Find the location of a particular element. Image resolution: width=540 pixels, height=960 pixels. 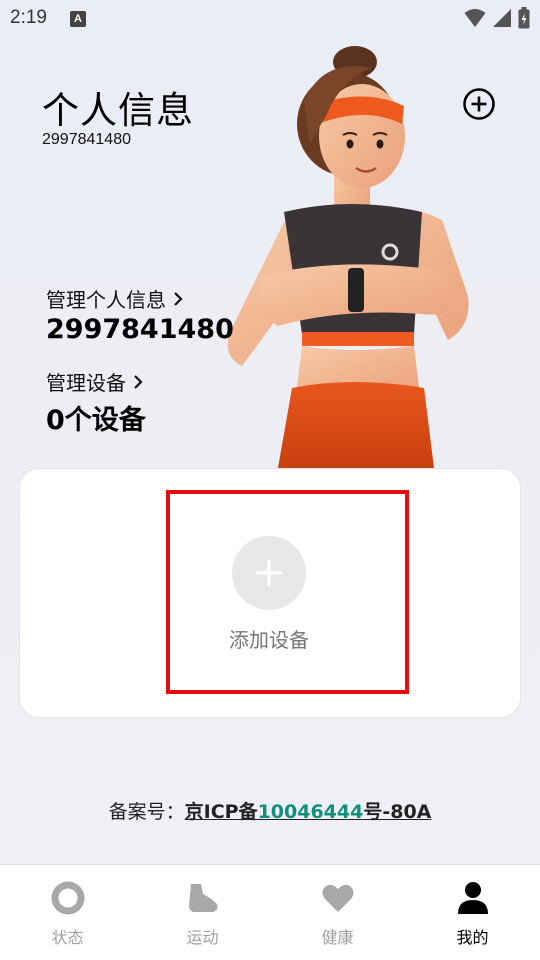

wifi-icon is located at coordinates (475, 18).